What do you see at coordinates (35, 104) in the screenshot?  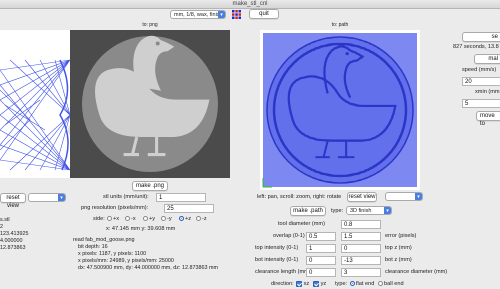 I see `stl-viewer` at bounding box center [35, 104].